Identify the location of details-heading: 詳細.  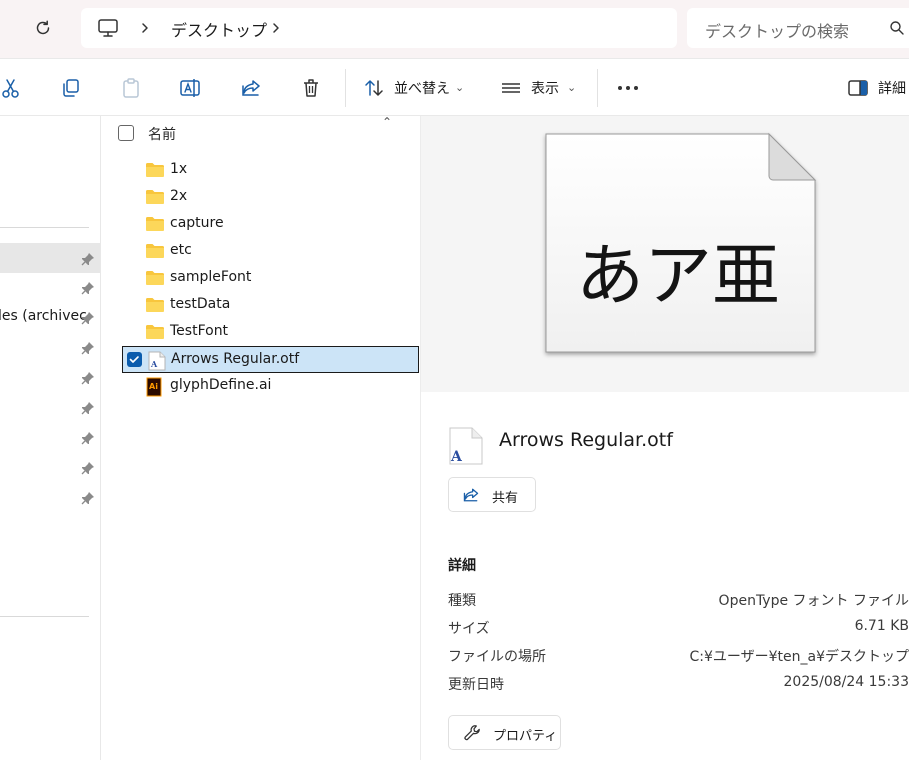
(462, 566).